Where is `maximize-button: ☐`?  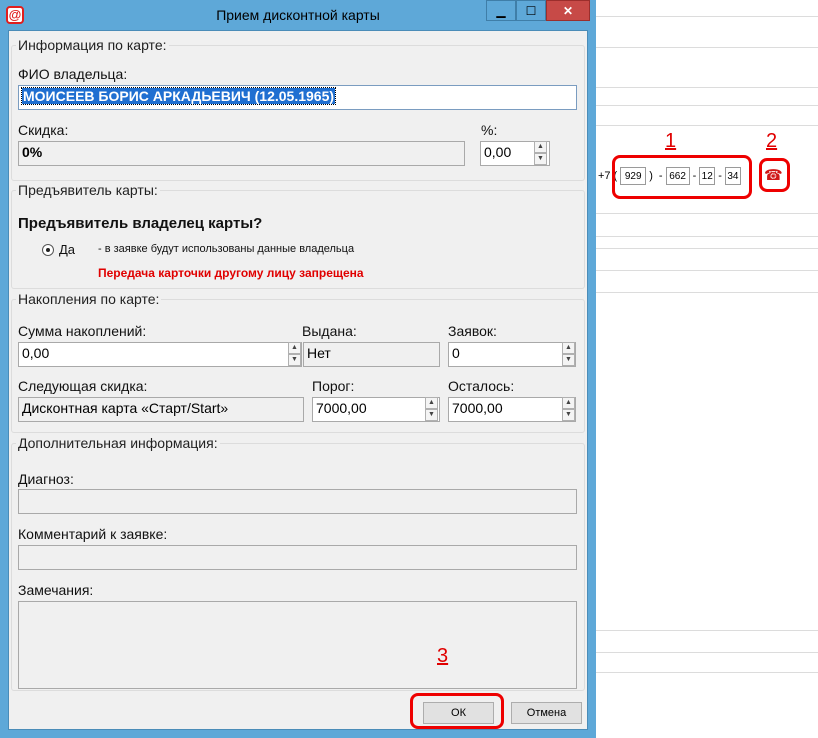 maximize-button: ☐ is located at coordinates (531, 10).